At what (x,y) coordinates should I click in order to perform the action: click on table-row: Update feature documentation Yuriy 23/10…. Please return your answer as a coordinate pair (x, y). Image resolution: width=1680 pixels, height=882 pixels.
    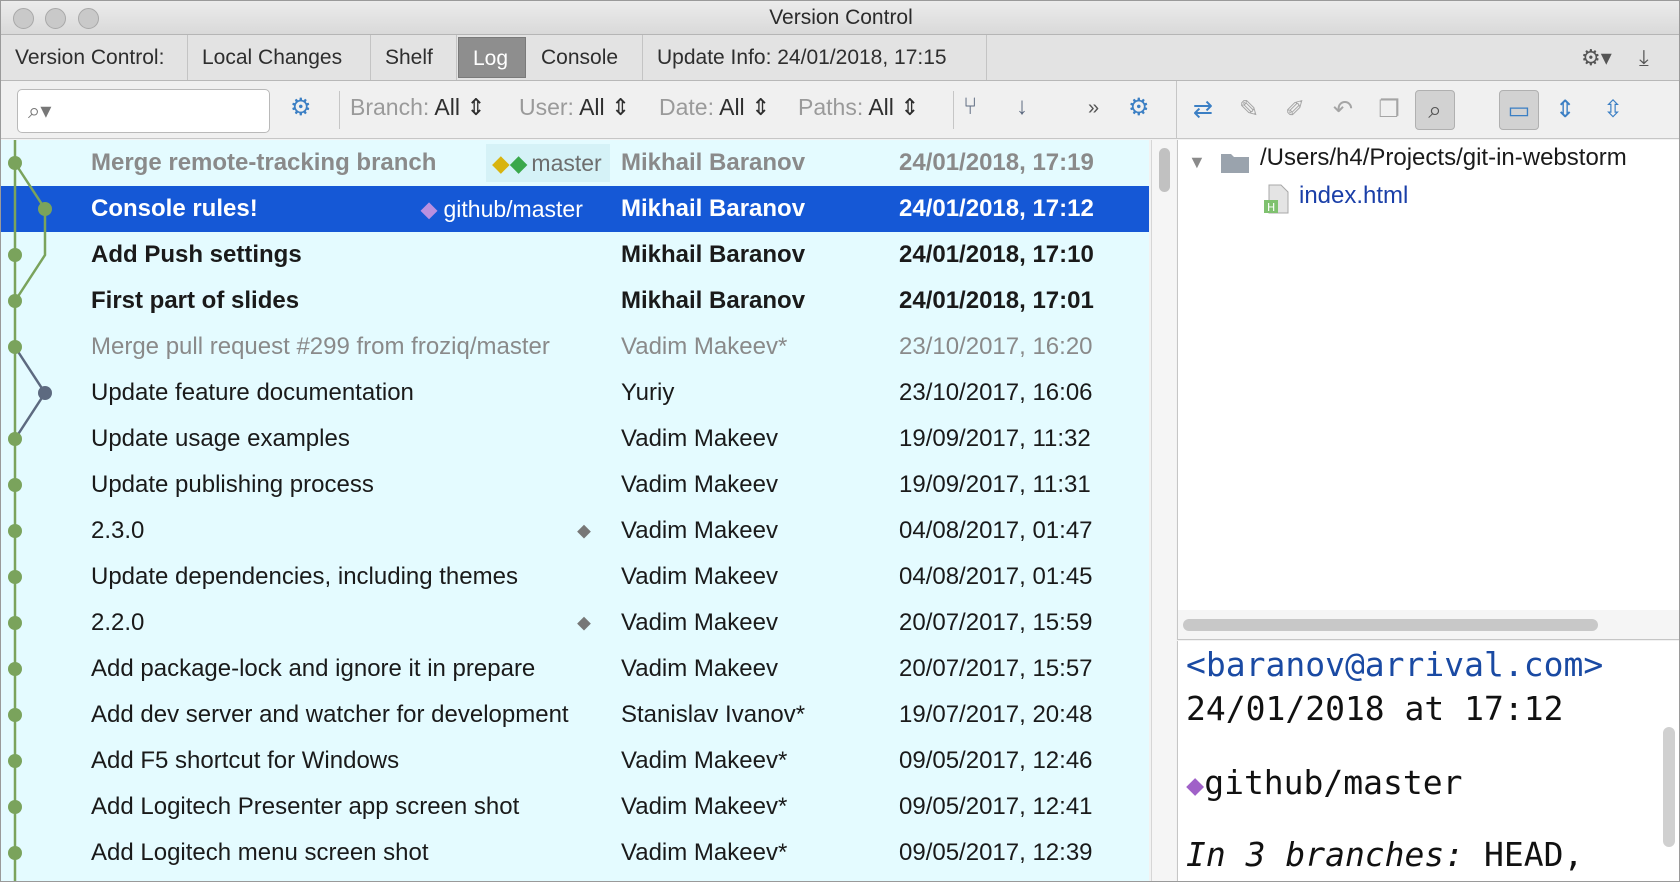
    Looking at the image, I should click on (575, 393).